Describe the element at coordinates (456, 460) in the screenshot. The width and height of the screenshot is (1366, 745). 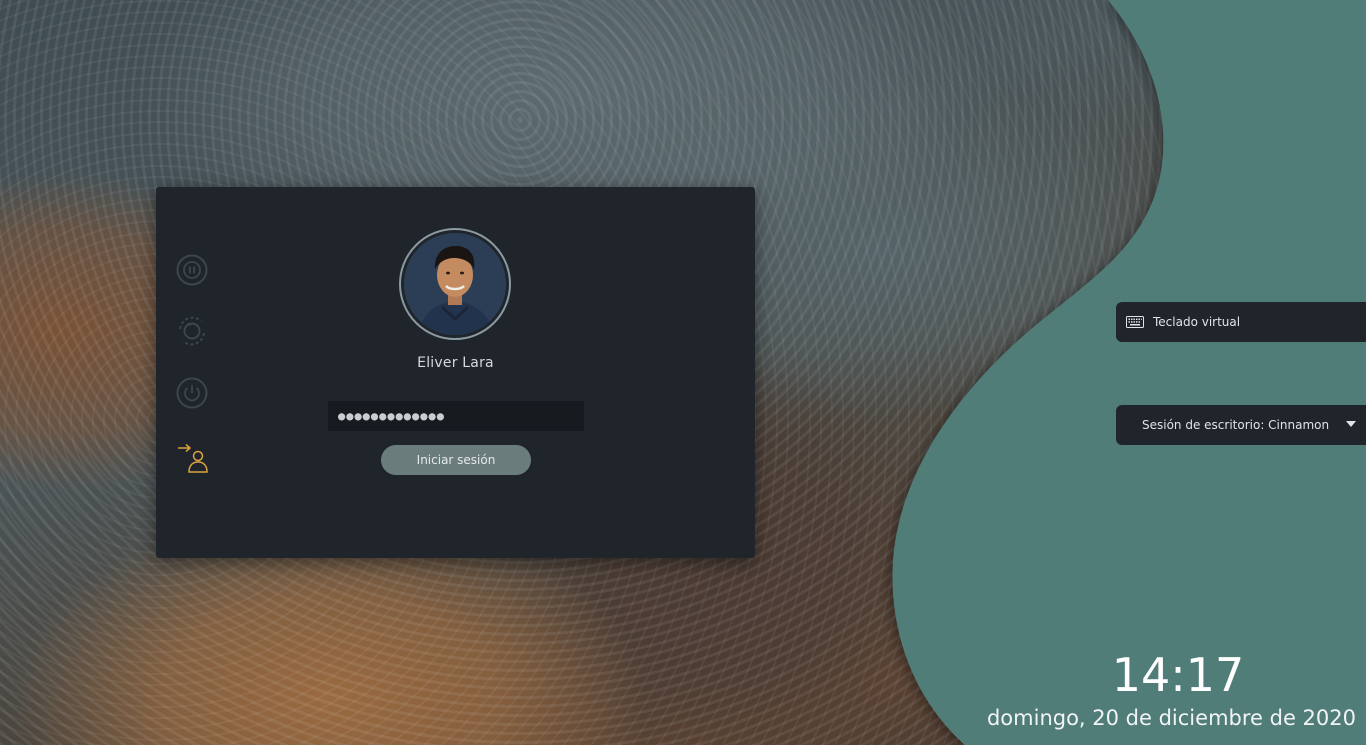
I see `login-button: Iniciar sesión` at that location.